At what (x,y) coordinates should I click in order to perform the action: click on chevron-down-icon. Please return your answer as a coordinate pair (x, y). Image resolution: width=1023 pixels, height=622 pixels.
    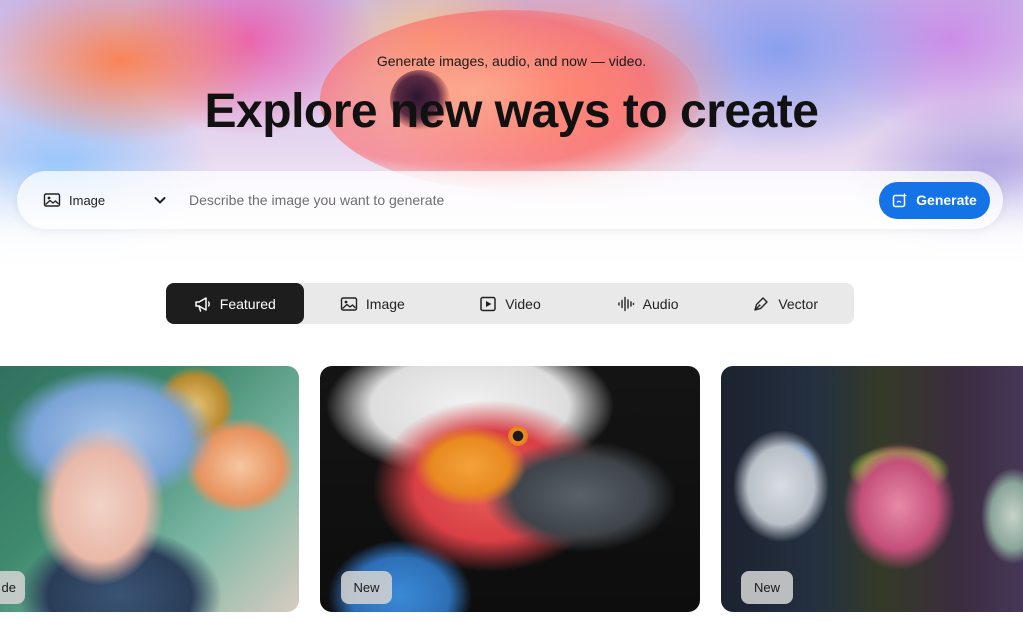
    Looking at the image, I should click on (160, 200).